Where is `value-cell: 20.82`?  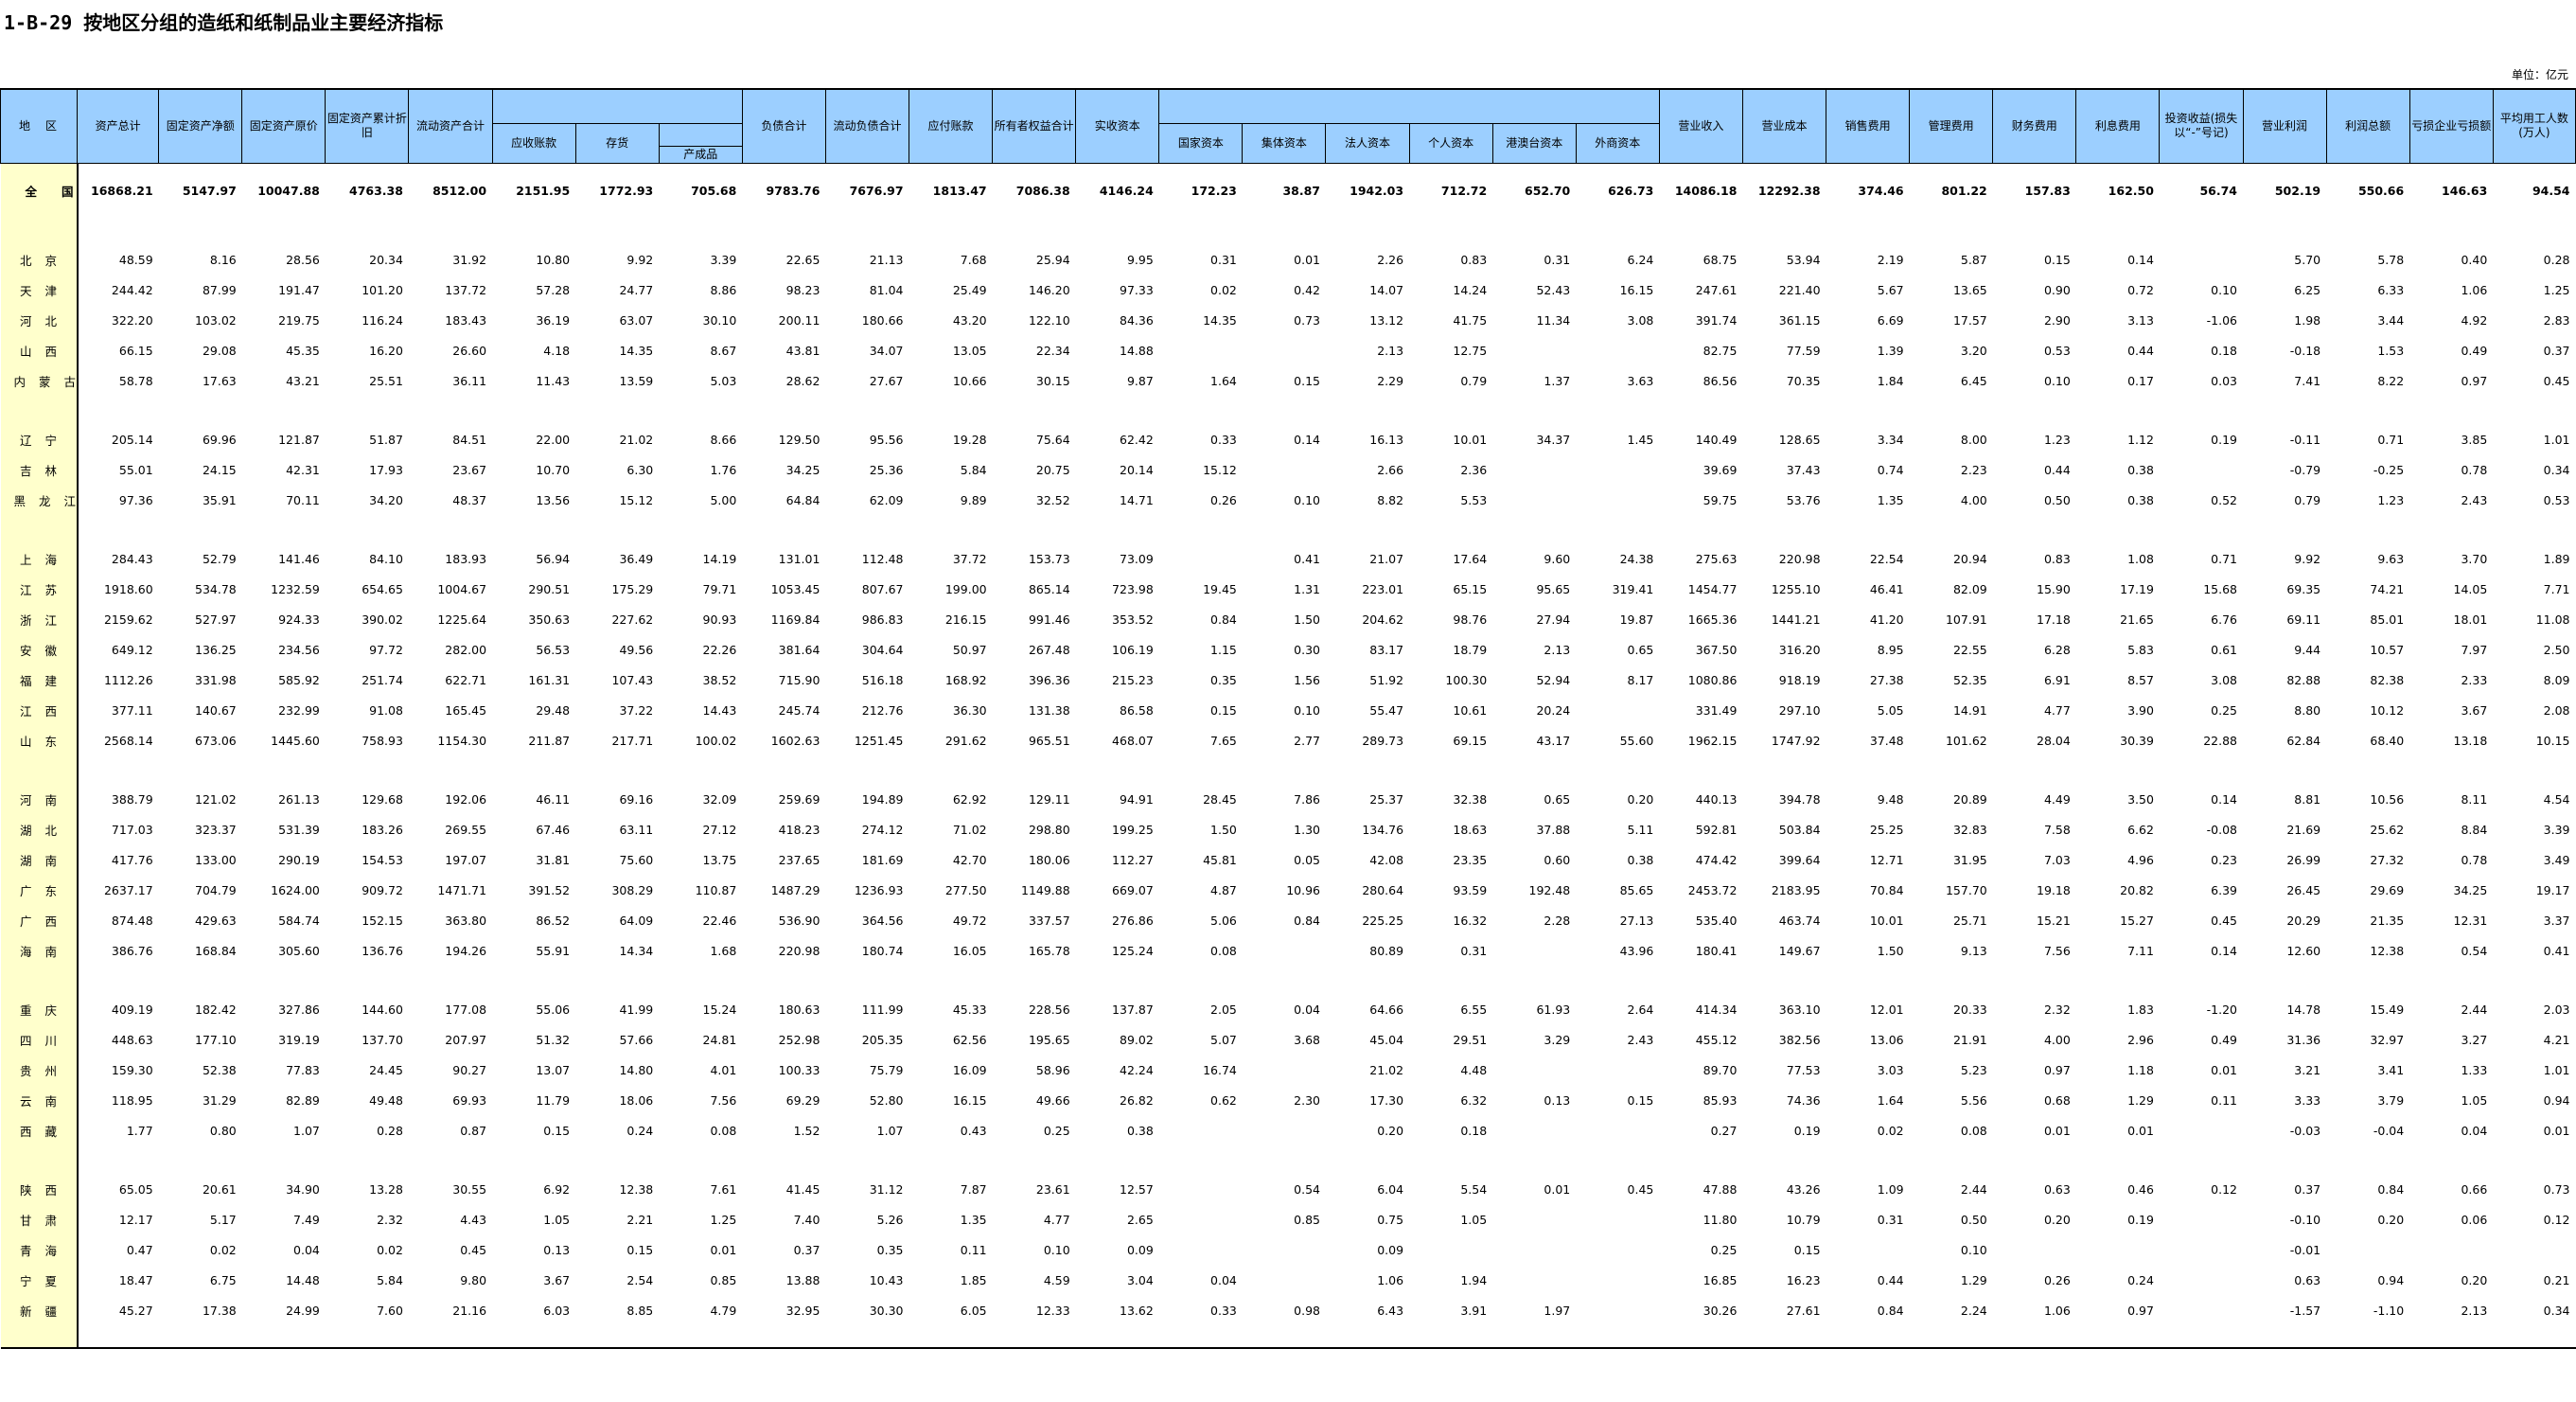
value-cell: 20.82 is located at coordinates (2137, 890).